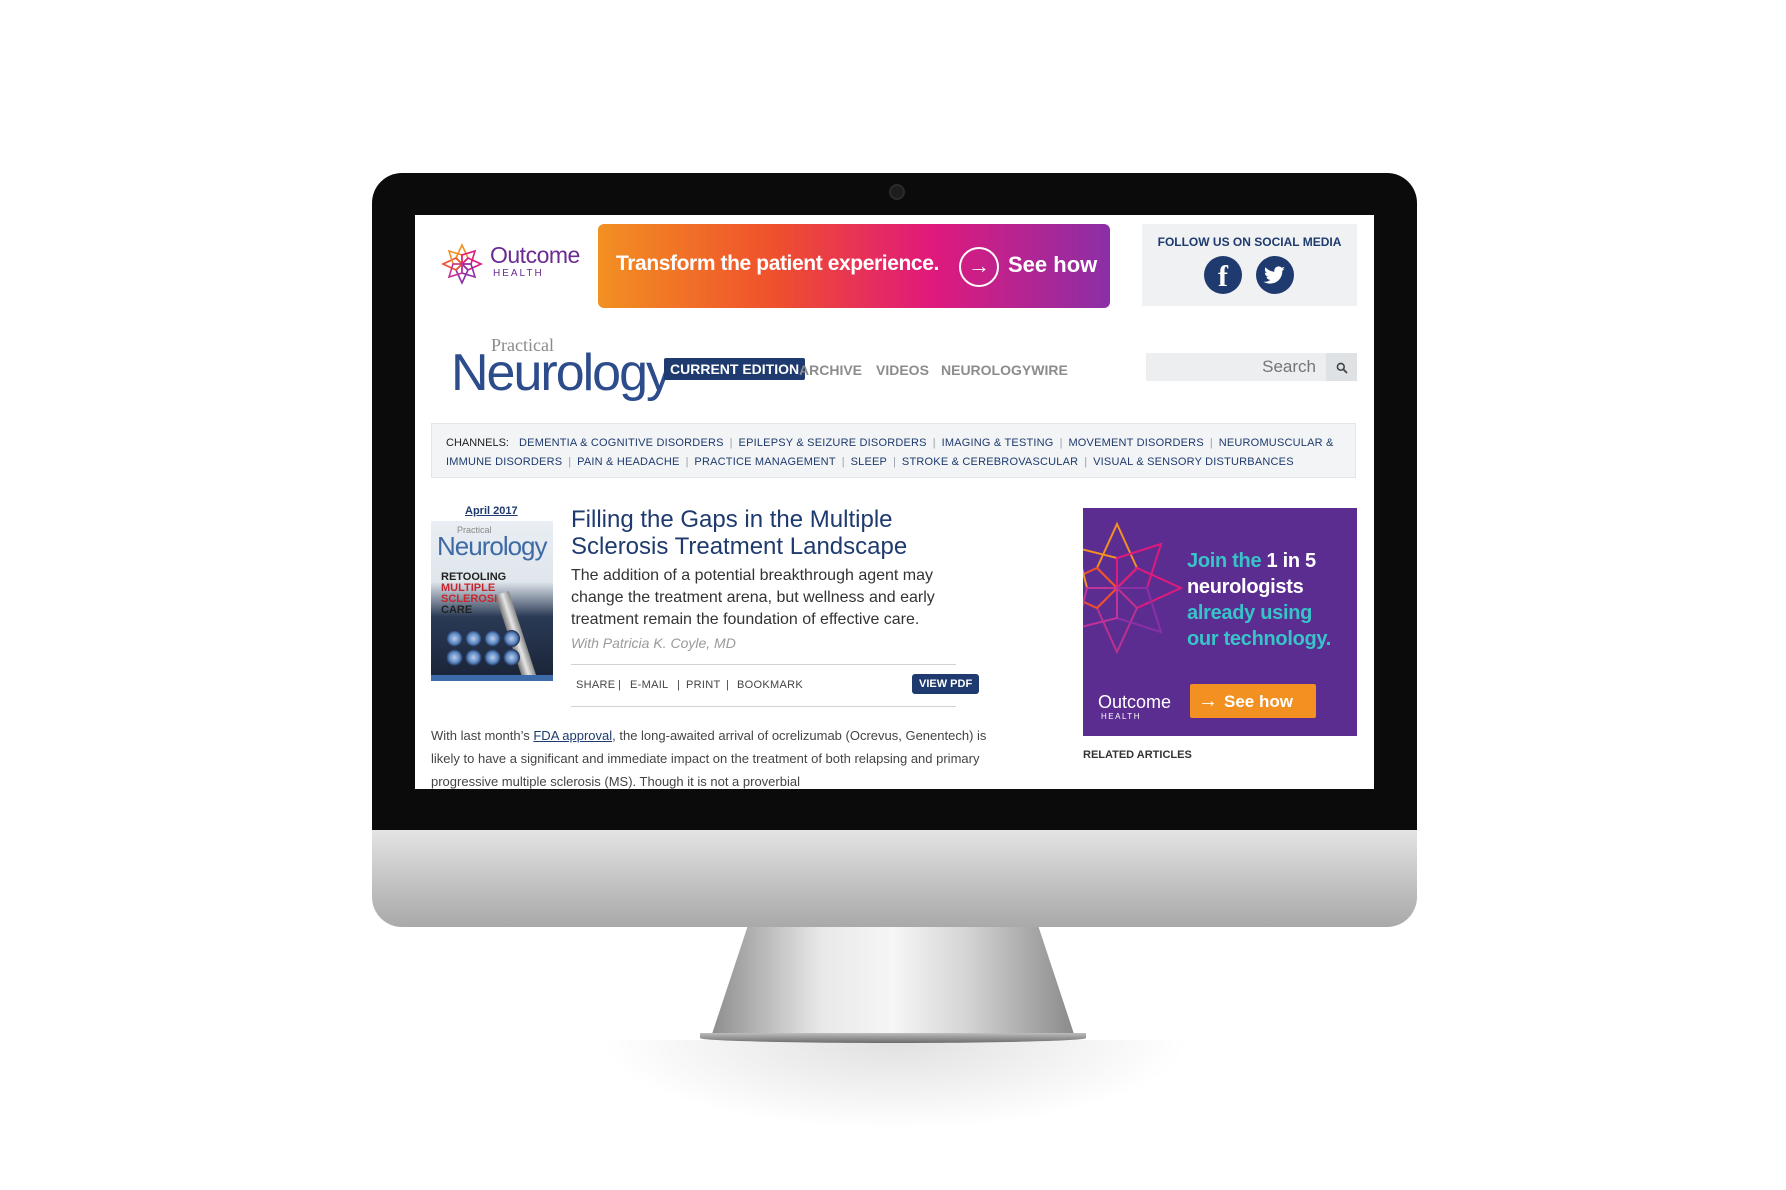  What do you see at coordinates (561, 373) in the screenshot?
I see `masthead-brand-large: Neurology` at bounding box center [561, 373].